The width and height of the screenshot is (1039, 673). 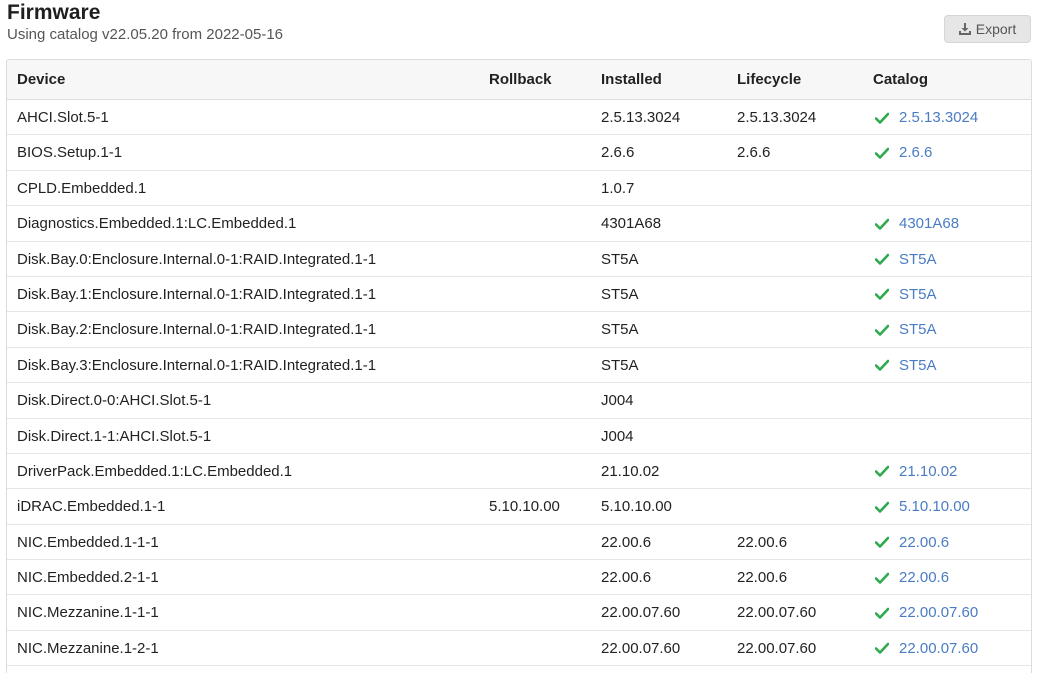 What do you see at coordinates (519, 153) in the screenshot?
I see `table-row: BIOS.Setup.1-1 2.6.6 2.6.6 2.6.6` at bounding box center [519, 153].